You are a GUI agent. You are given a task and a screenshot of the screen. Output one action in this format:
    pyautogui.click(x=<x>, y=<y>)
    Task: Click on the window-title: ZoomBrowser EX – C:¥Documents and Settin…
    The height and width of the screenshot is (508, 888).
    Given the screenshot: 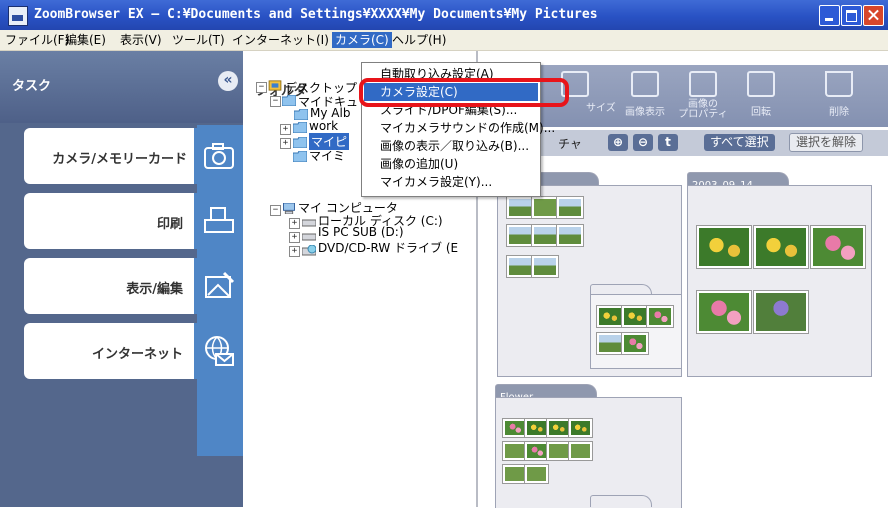 What is the action you would take?
    pyautogui.click(x=316, y=14)
    